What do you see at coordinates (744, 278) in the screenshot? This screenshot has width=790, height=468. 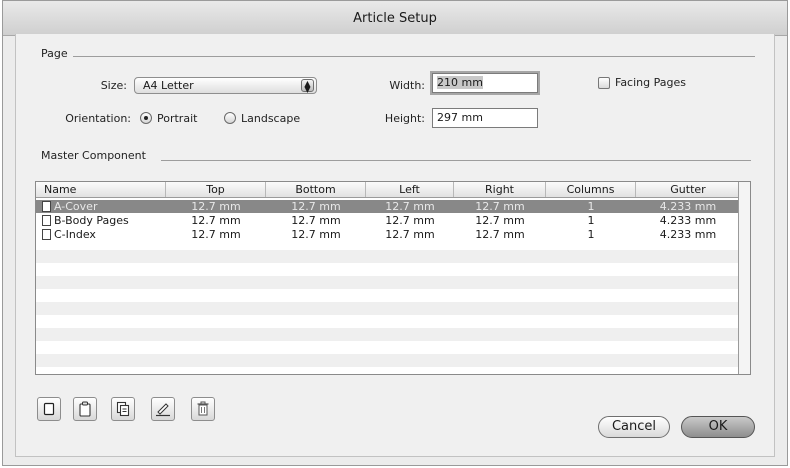 I see `table-scrollbar` at bounding box center [744, 278].